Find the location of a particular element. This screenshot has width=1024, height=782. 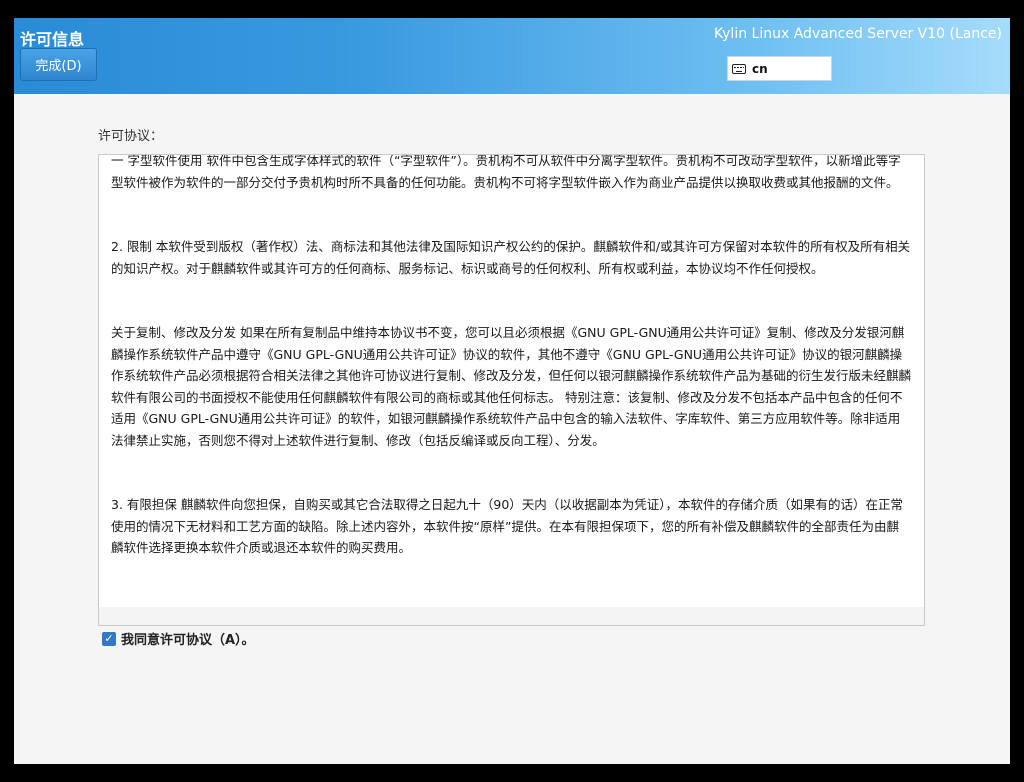

done-button: 完成(D) is located at coordinates (58, 64).